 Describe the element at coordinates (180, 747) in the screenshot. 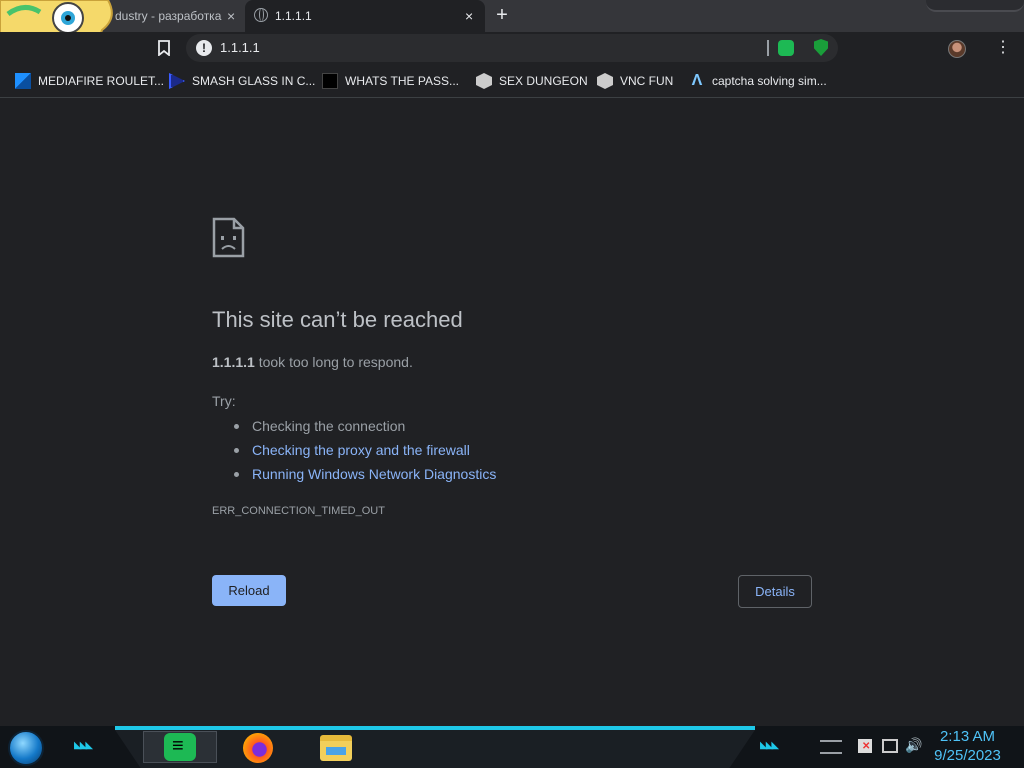

I see `spotify-icon` at that location.